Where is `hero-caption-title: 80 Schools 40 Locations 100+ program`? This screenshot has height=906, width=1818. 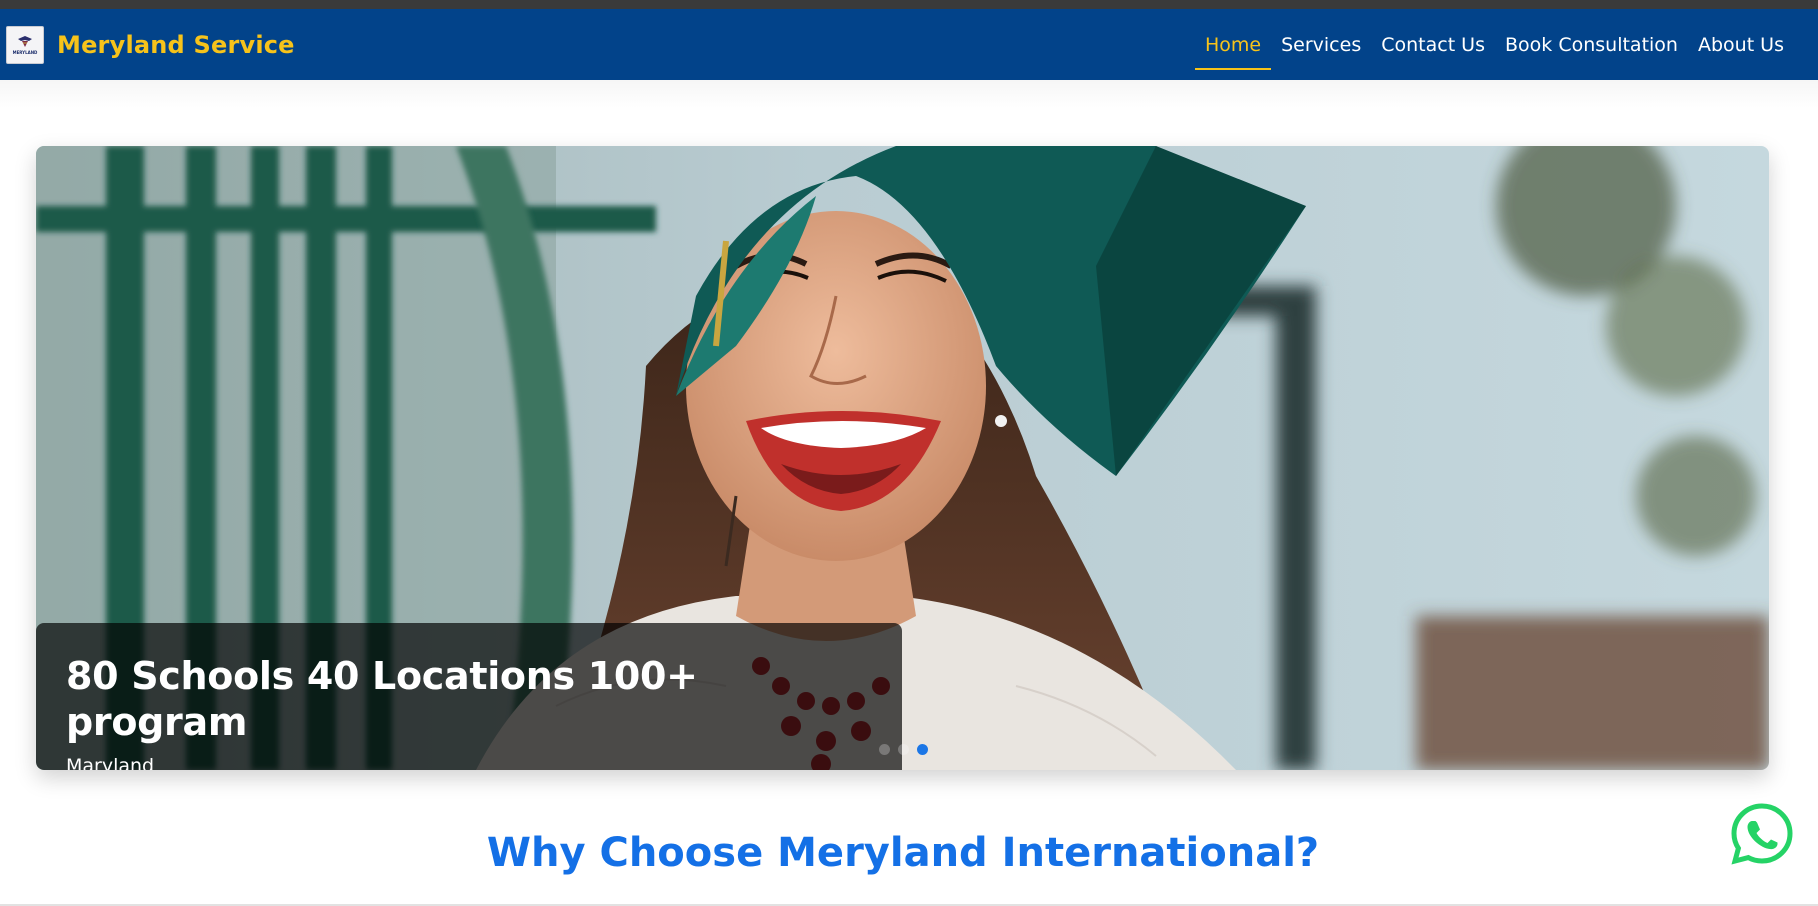 hero-caption-title: 80 Schools 40 Locations 100+ program is located at coordinates (382, 699).